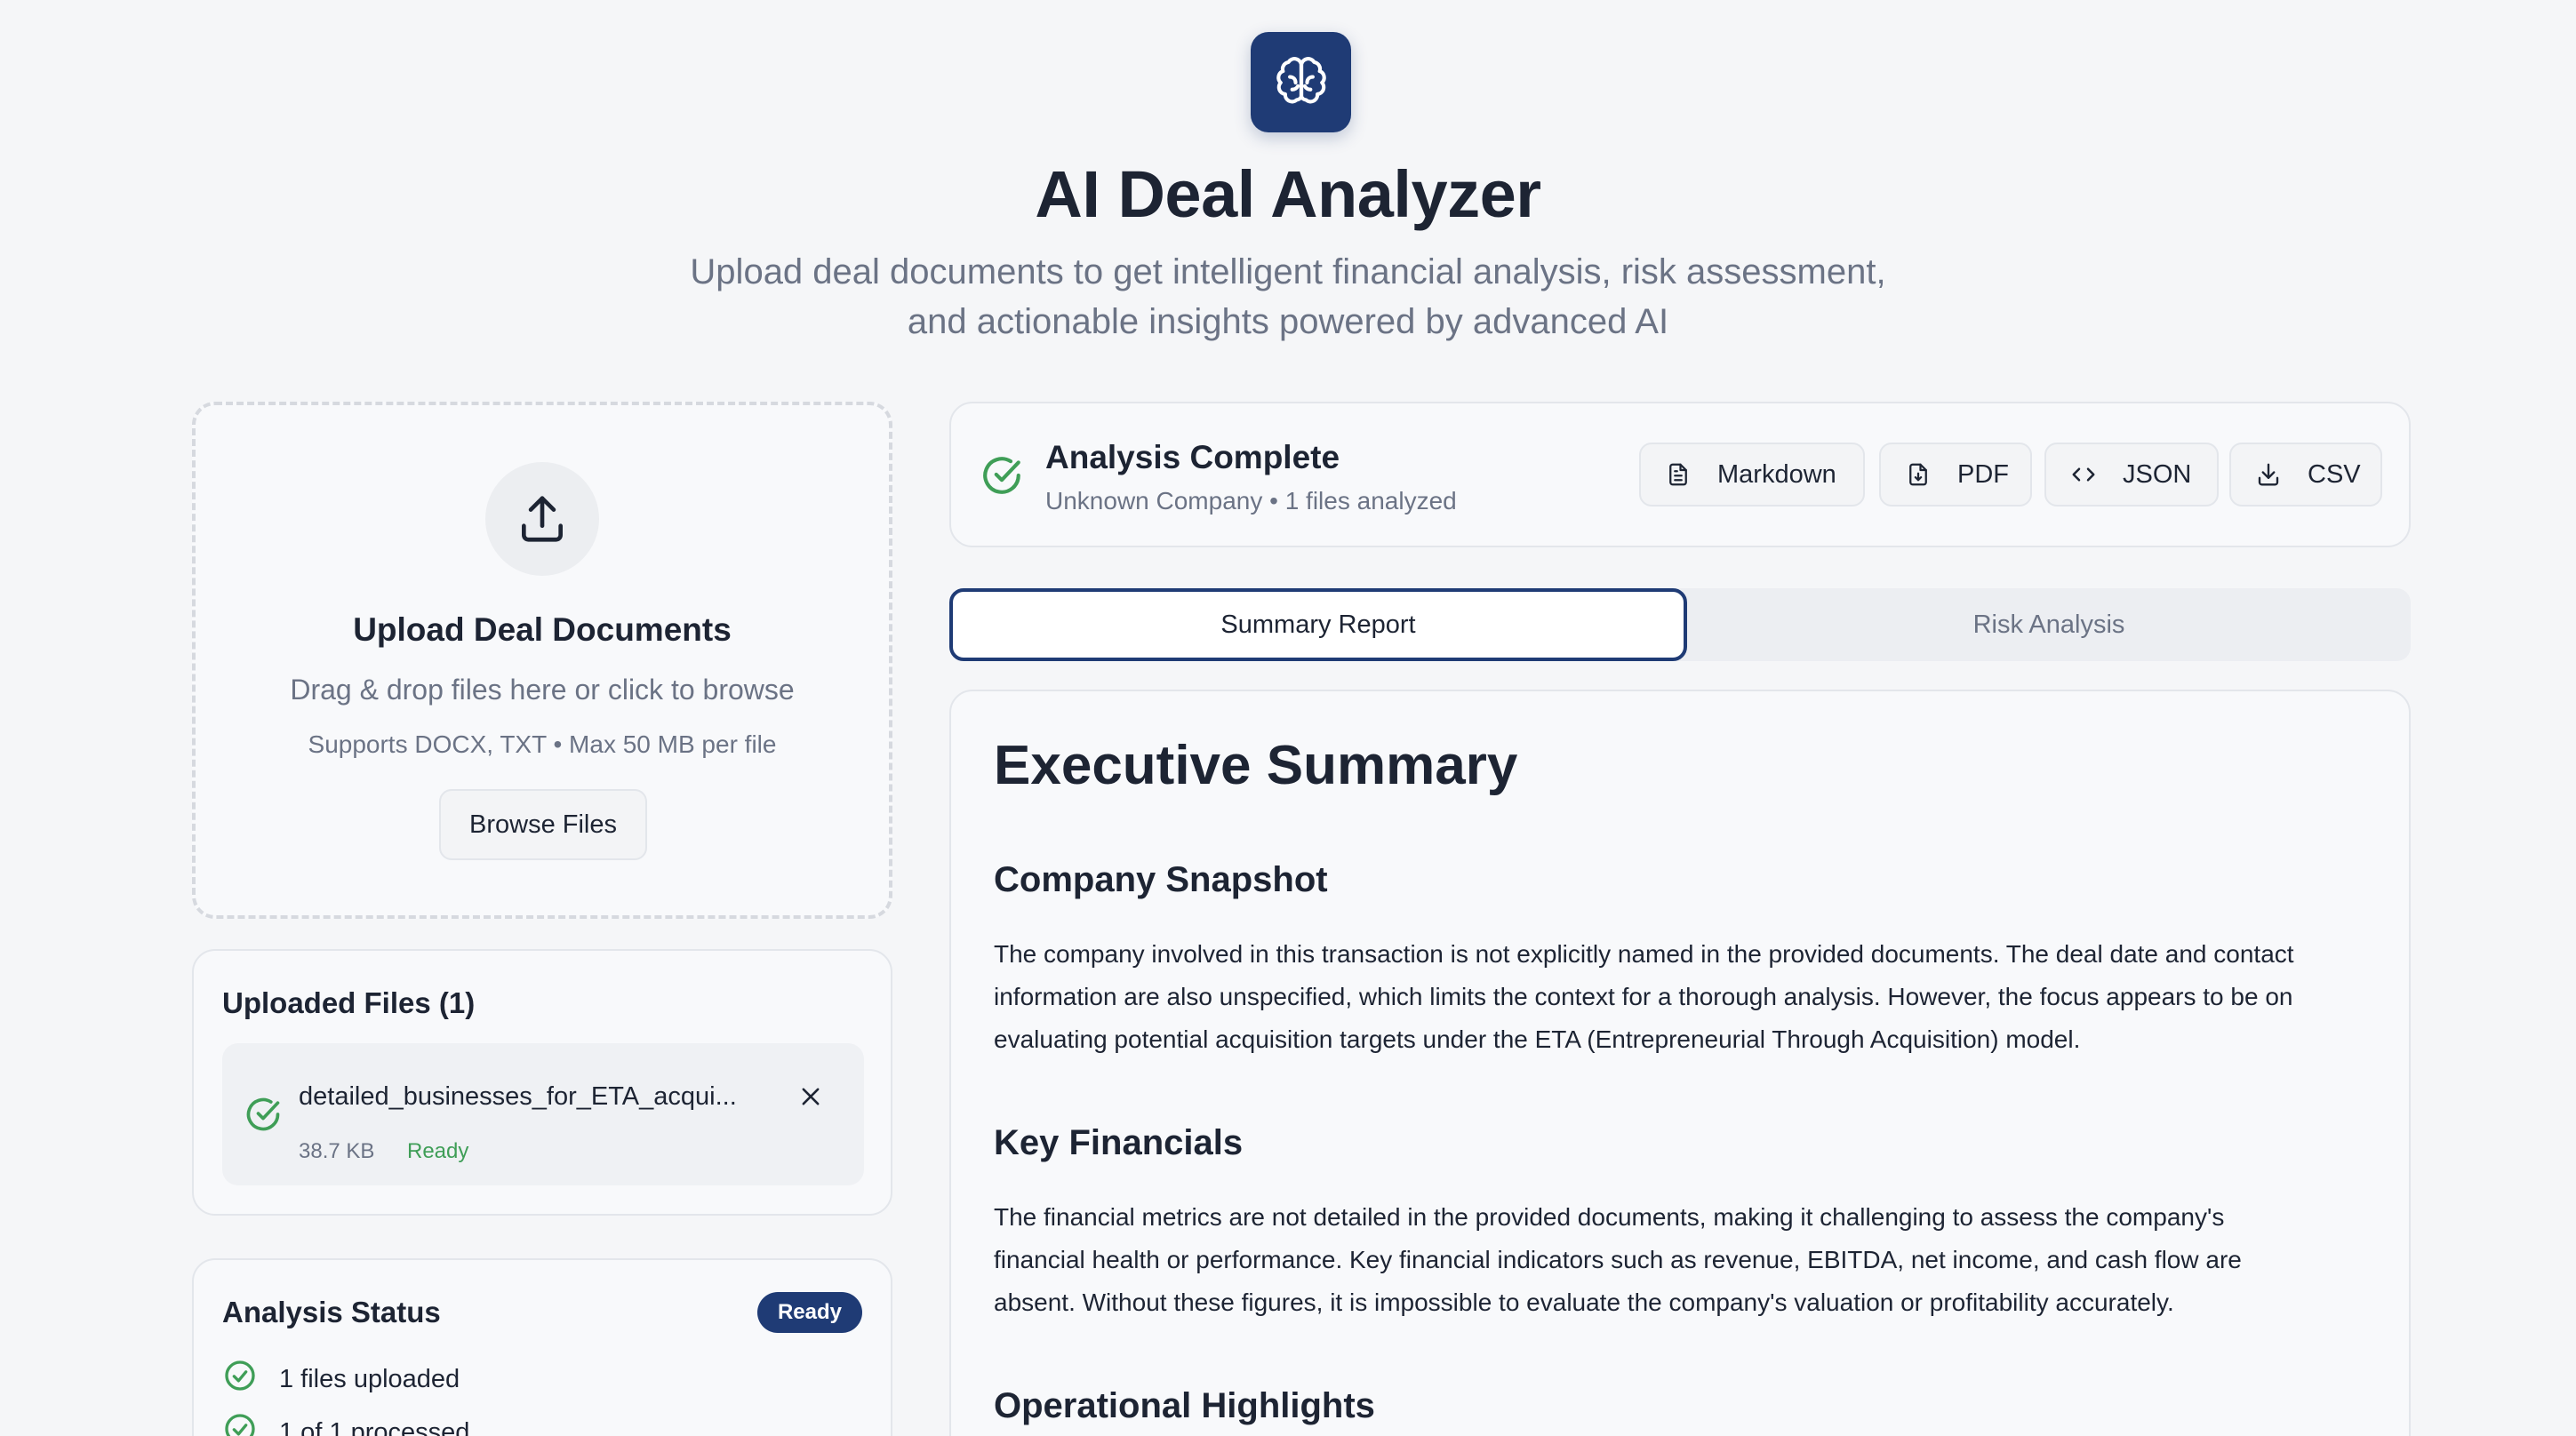  Describe the element at coordinates (1251, 501) in the screenshot. I see `analysis-complete-subtitle: Unknown Company • 1 files analyzed` at that location.